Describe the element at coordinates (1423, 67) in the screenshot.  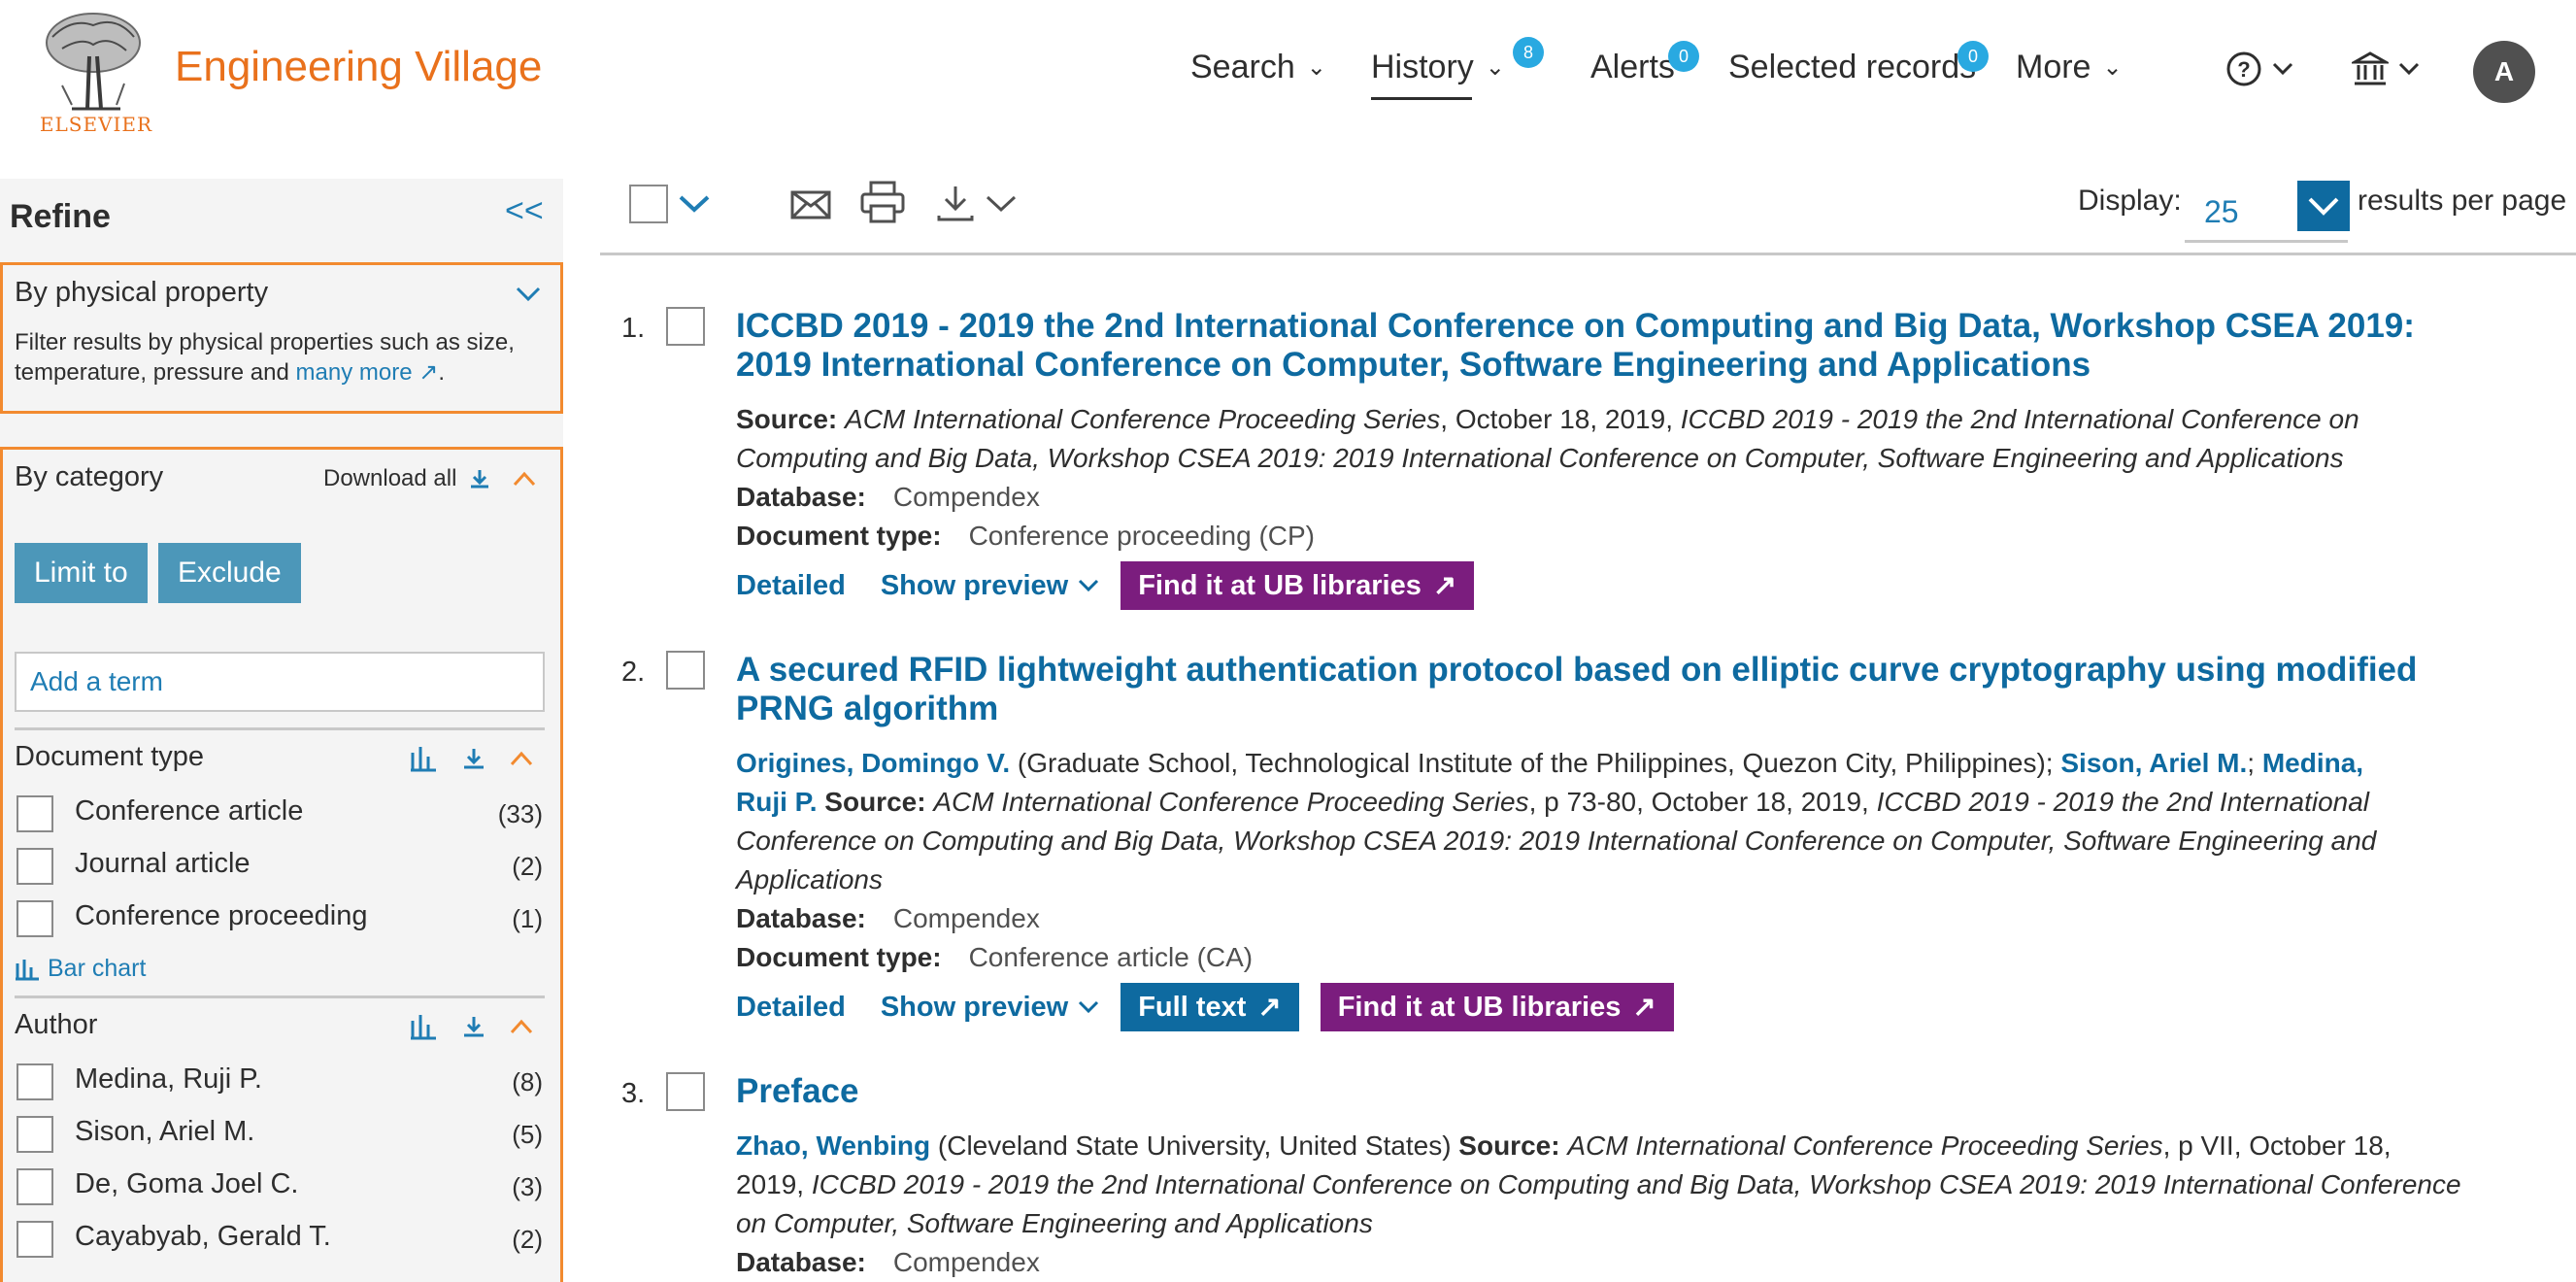
I see `nav-history-label: History` at that location.